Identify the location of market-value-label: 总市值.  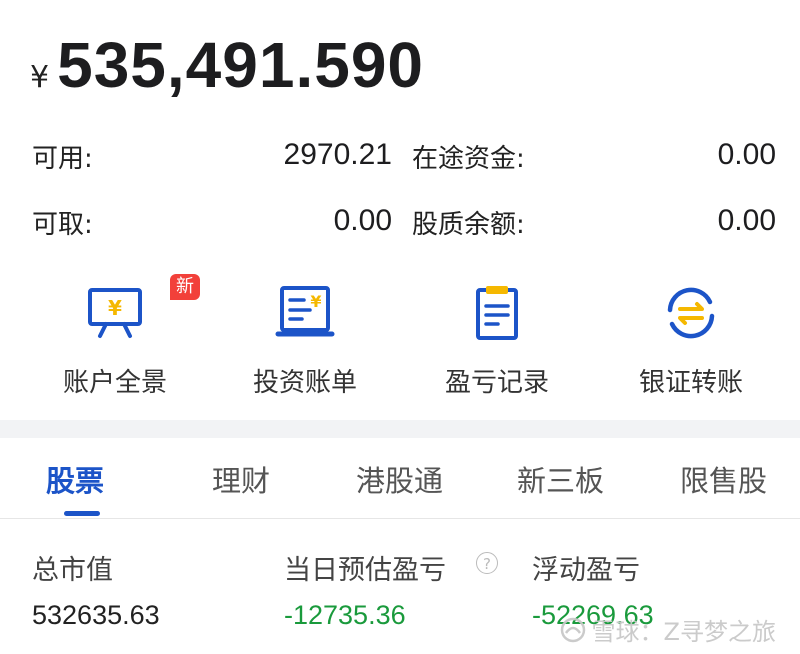
(72, 570).